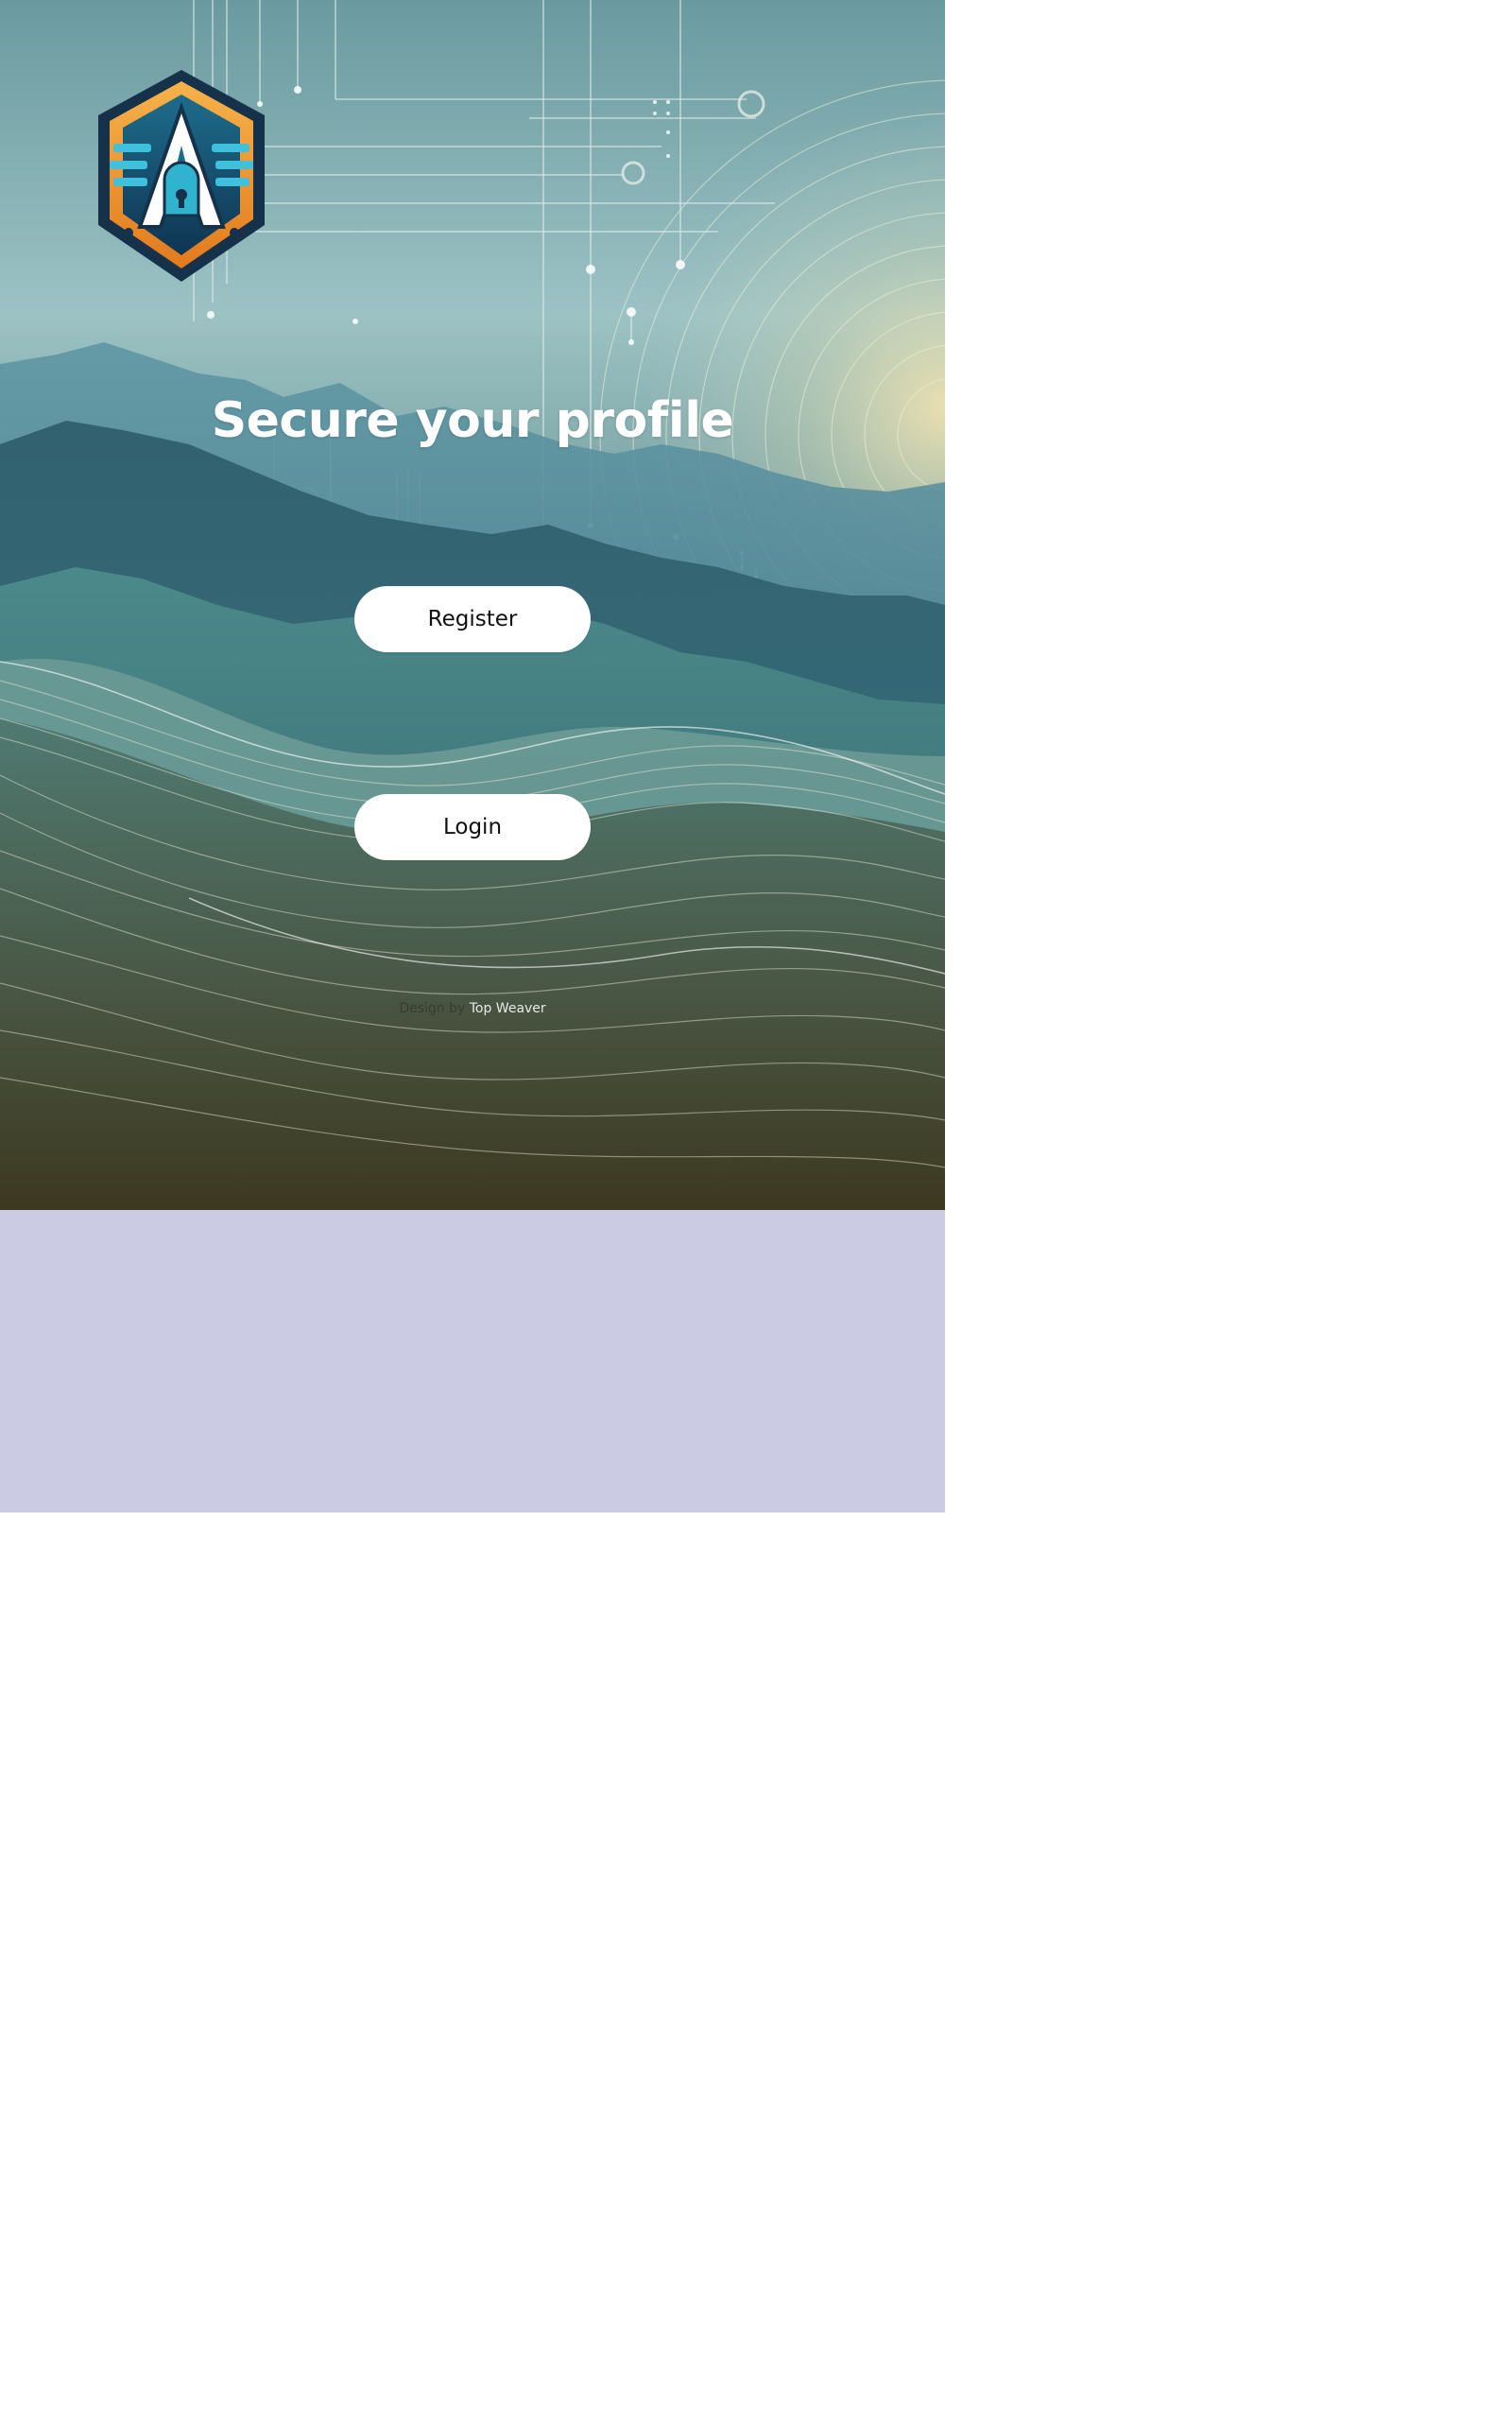  Describe the element at coordinates (472, 619) in the screenshot. I see `register-button: Register` at that location.